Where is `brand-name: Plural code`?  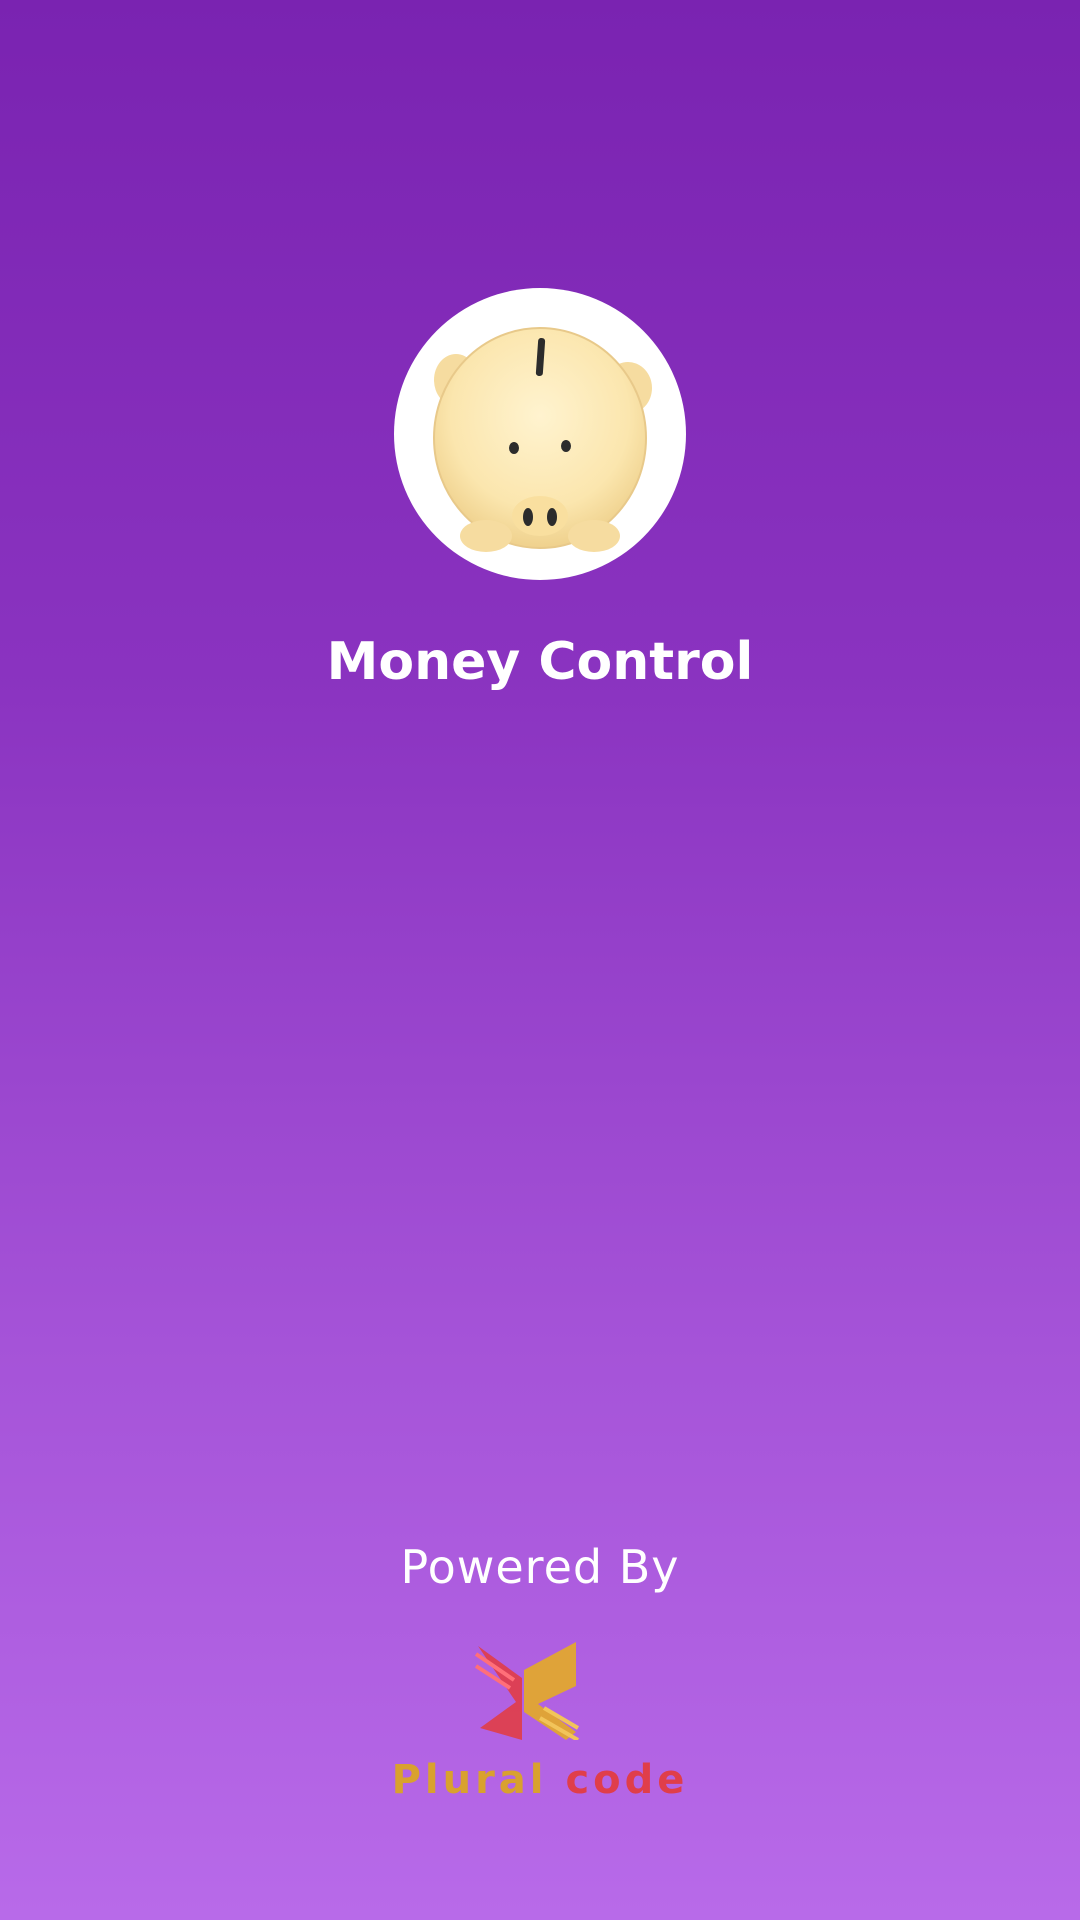 brand-name: Plural code is located at coordinates (540, 1780).